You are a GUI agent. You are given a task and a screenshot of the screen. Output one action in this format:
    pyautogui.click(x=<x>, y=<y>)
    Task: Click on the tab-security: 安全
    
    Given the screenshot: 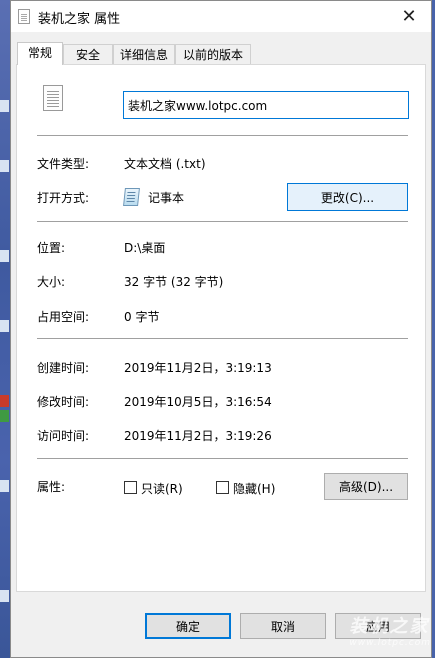 What is the action you would take?
    pyautogui.click(x=88, y=54)
    